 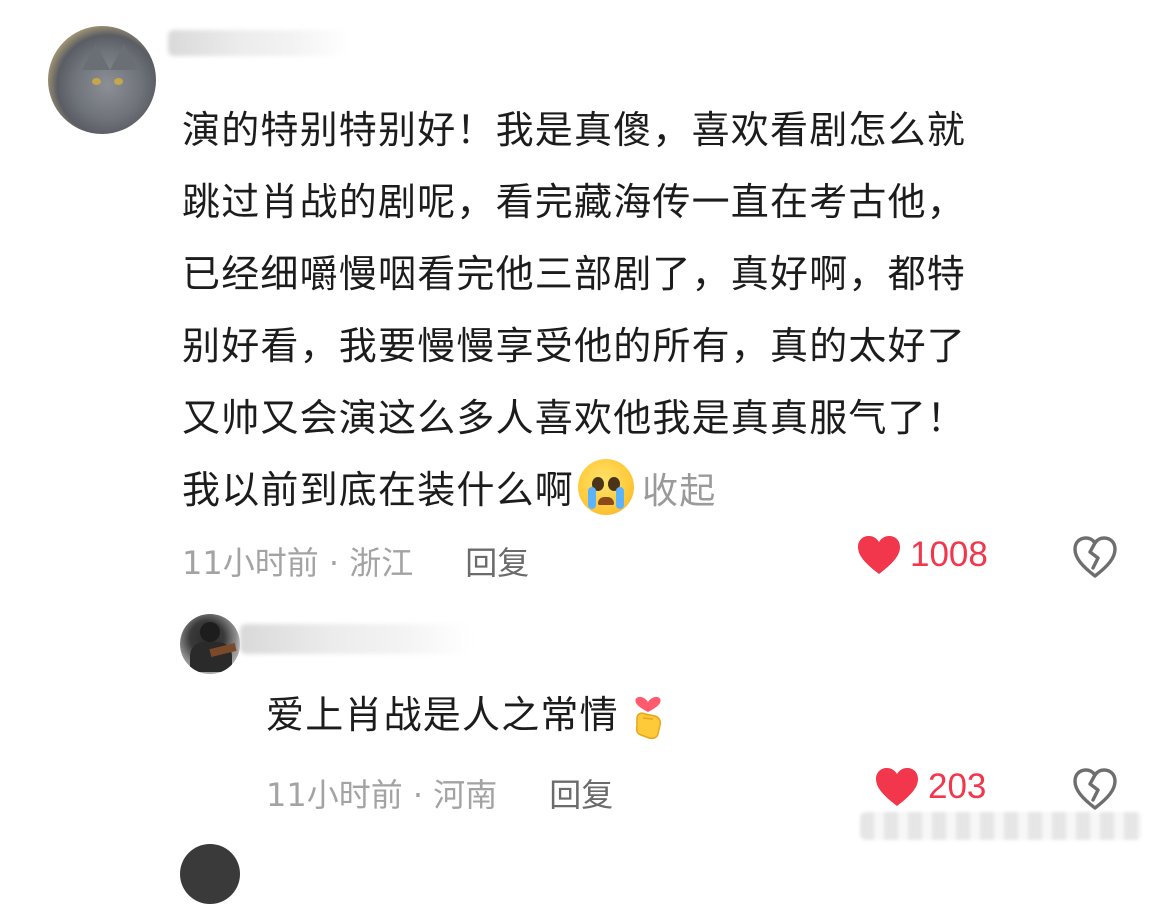 What do you see at coordinates (574, 346) in the screenshot?
I see `comment-line: 别好看，我要慢慢享受他的所有，真的太好了` at bounding box center [574, 346].